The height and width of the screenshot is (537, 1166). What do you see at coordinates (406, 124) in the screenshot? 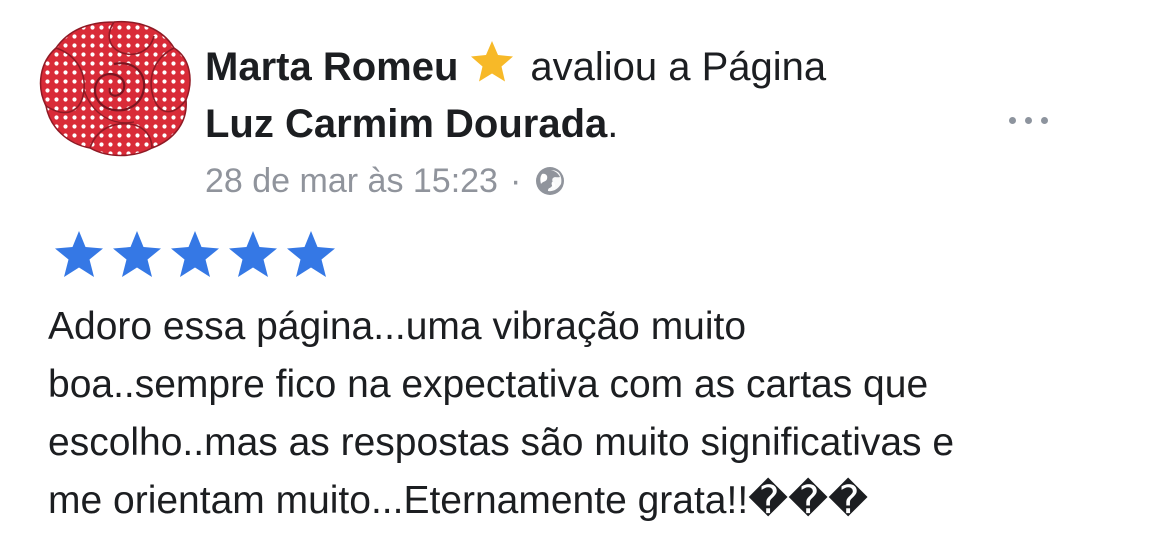
I see `page-name-link: Luz Carmim Dourada` at bounding box center [406, 124].